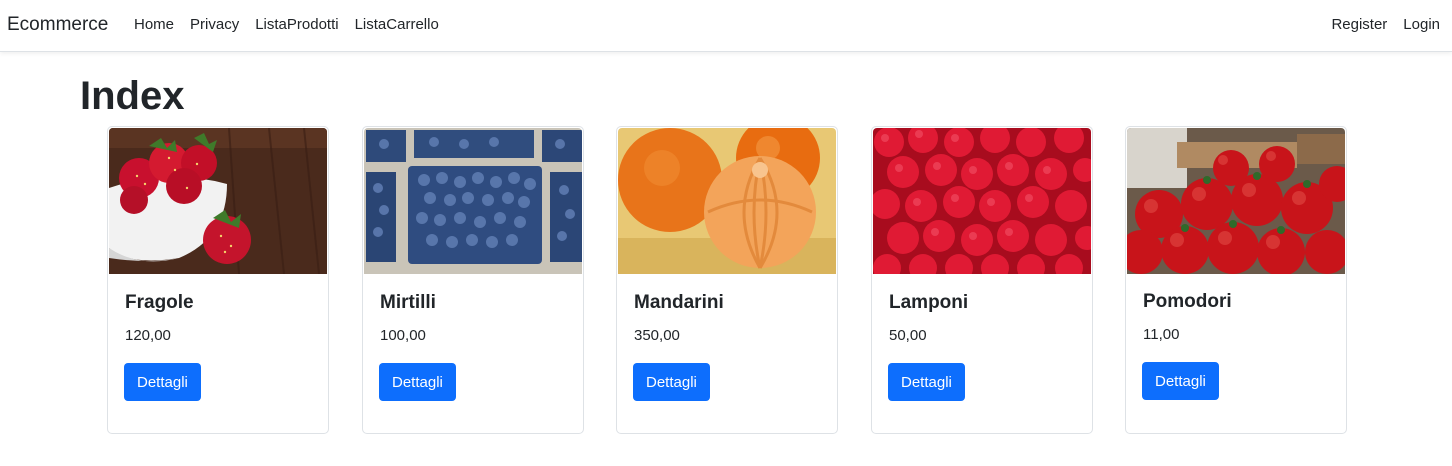 This screenshot has width=1452, height=466. Describe the element at coordinates (727, 280) in the screenshot. I see `product-card: Mandarini 350,00 Dettagli` at that location.